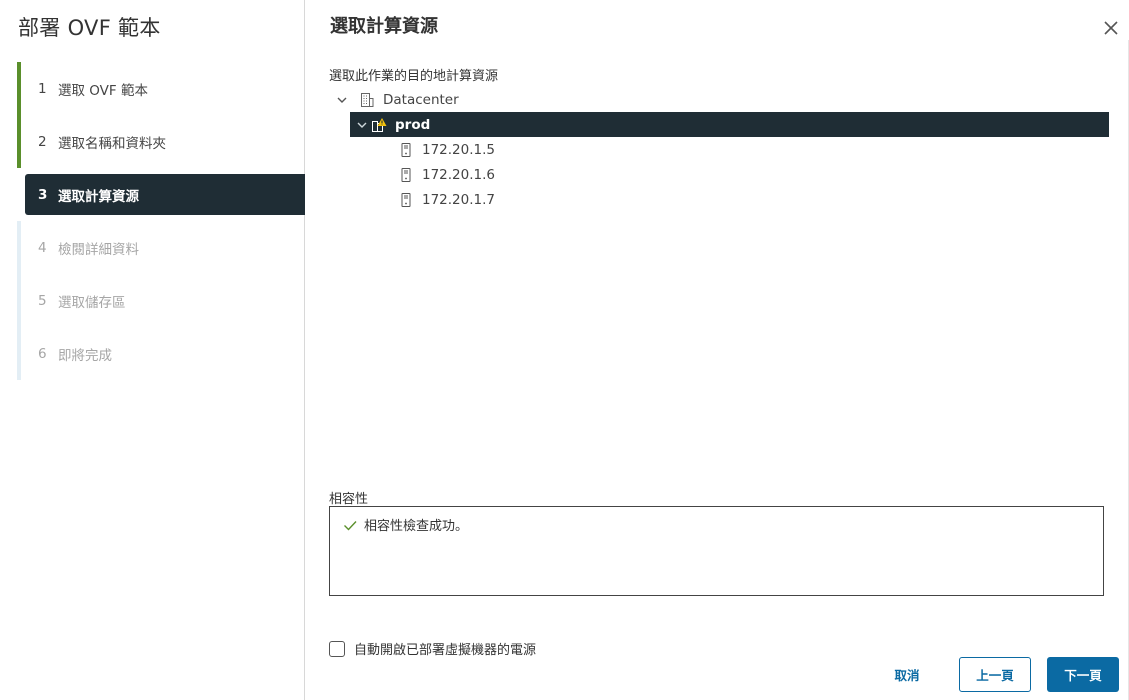  I want to click on page-title: 選取計算資源, so click(384, 26).